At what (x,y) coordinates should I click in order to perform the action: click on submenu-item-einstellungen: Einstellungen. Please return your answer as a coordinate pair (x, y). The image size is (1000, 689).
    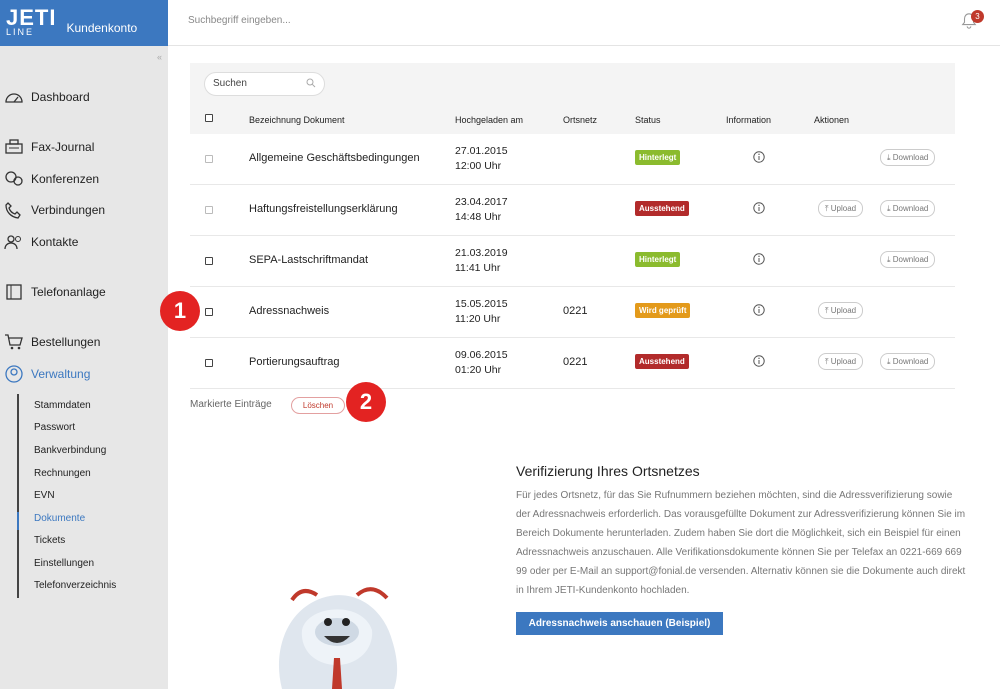
    Looking at the image, I should click on (64, 563).